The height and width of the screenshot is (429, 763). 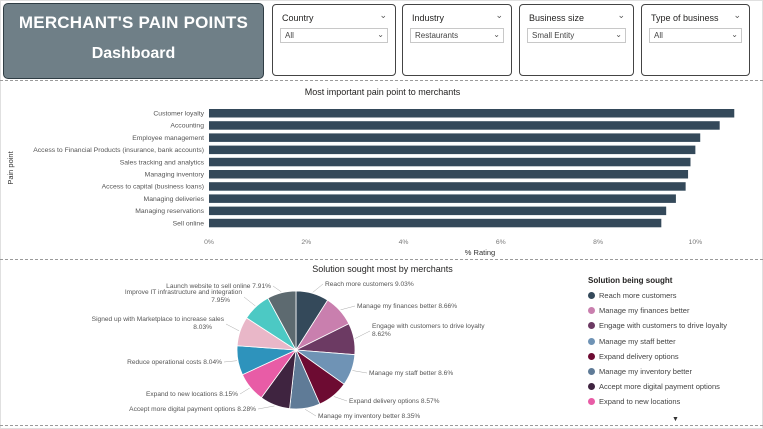 What do you see at coordinates (696, 242) in the screenshot?
I see `x-tick-label: 10%` at bounding box center [696, 242].